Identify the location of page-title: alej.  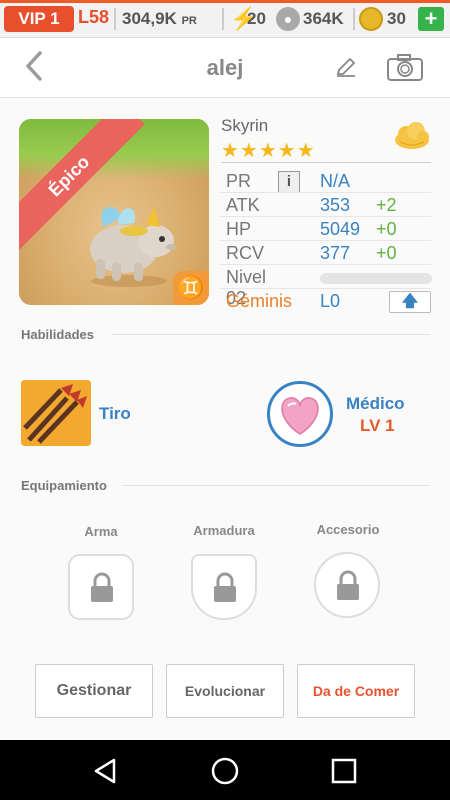
(225, 67).